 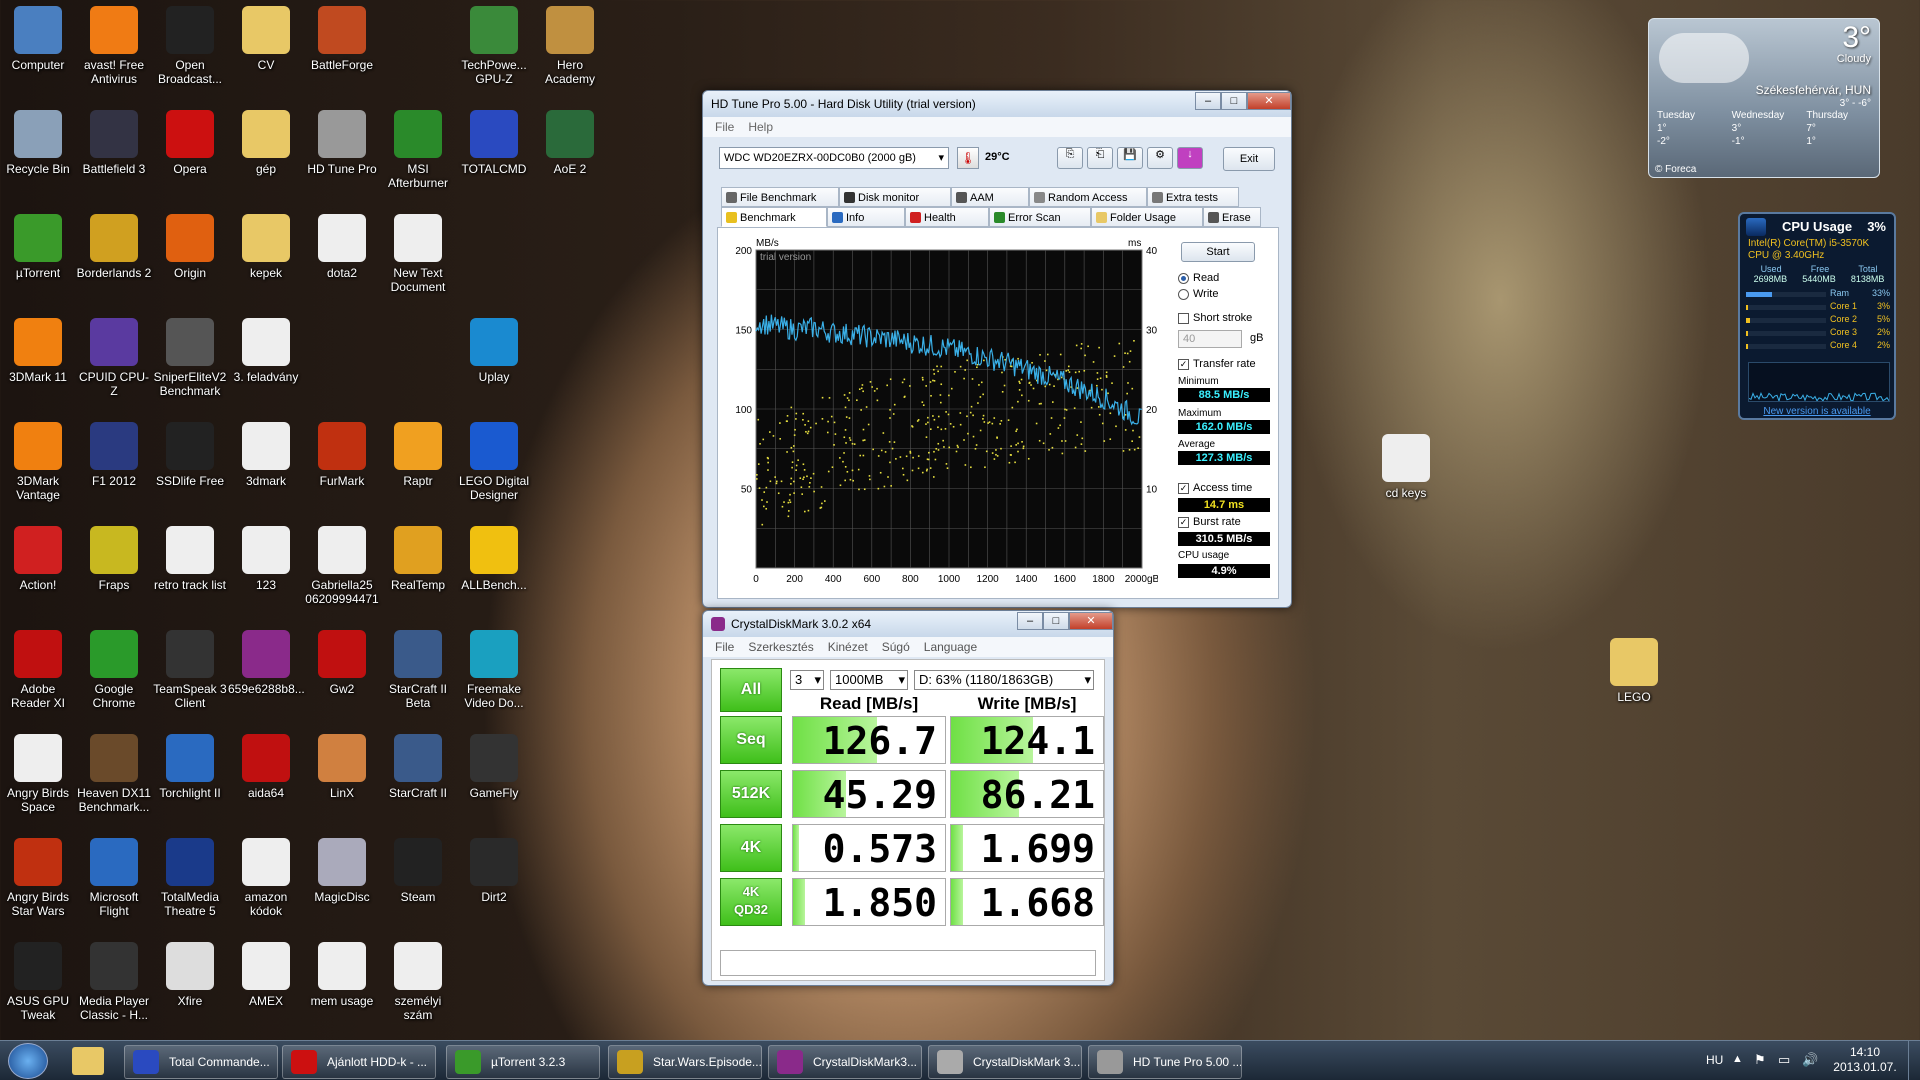 What do you see at coordinates (1147, 217) in the screenshot?
I see `tab-folder-usage: Folder Usage` at bounding box center [1147, 217].